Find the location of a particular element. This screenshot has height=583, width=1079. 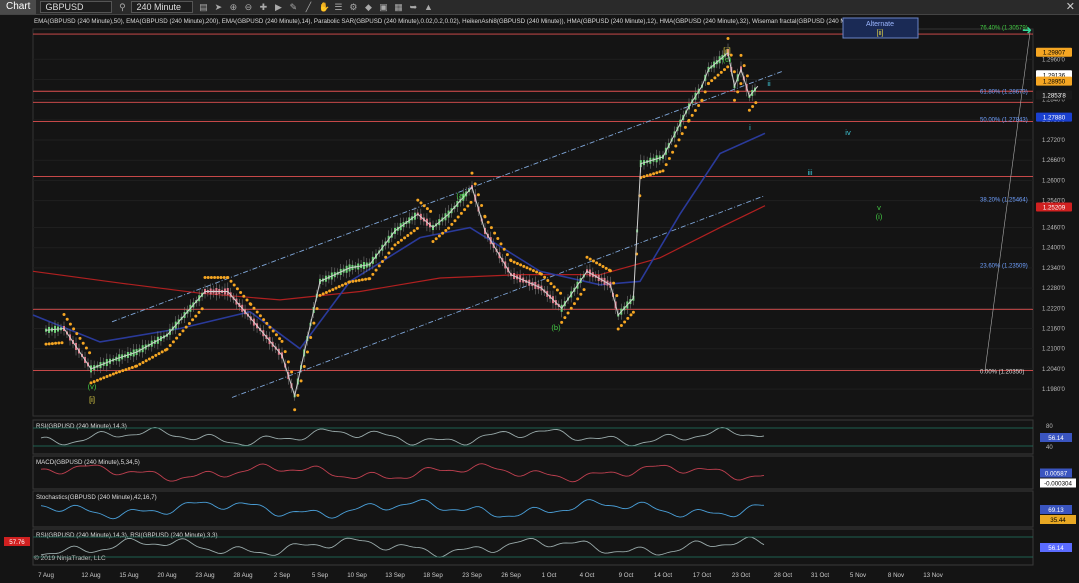

time-tick-label: 7 Aug is located at coordinates (46, 575).